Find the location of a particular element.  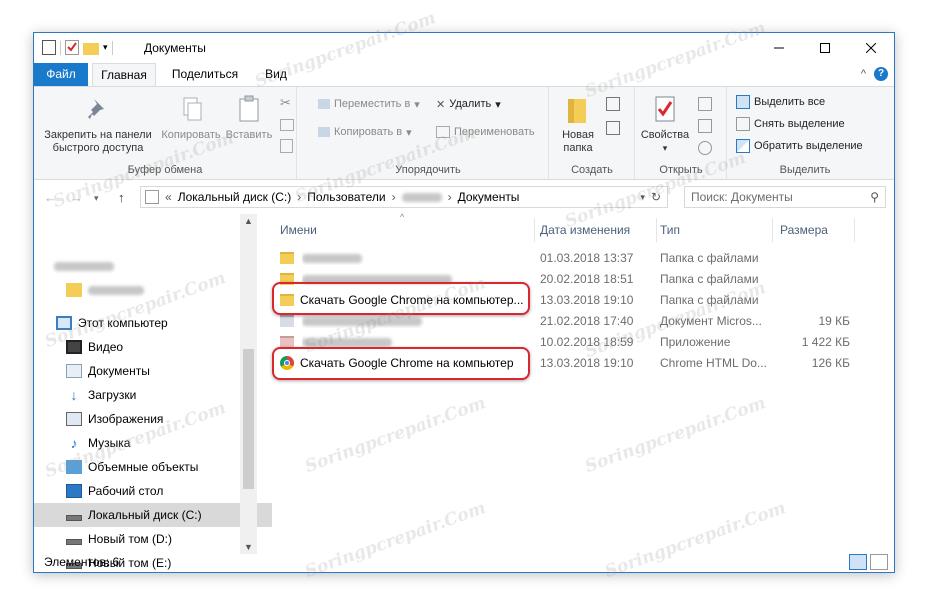

breadcrumb-username-redacted is located at coordinates (421, 197).